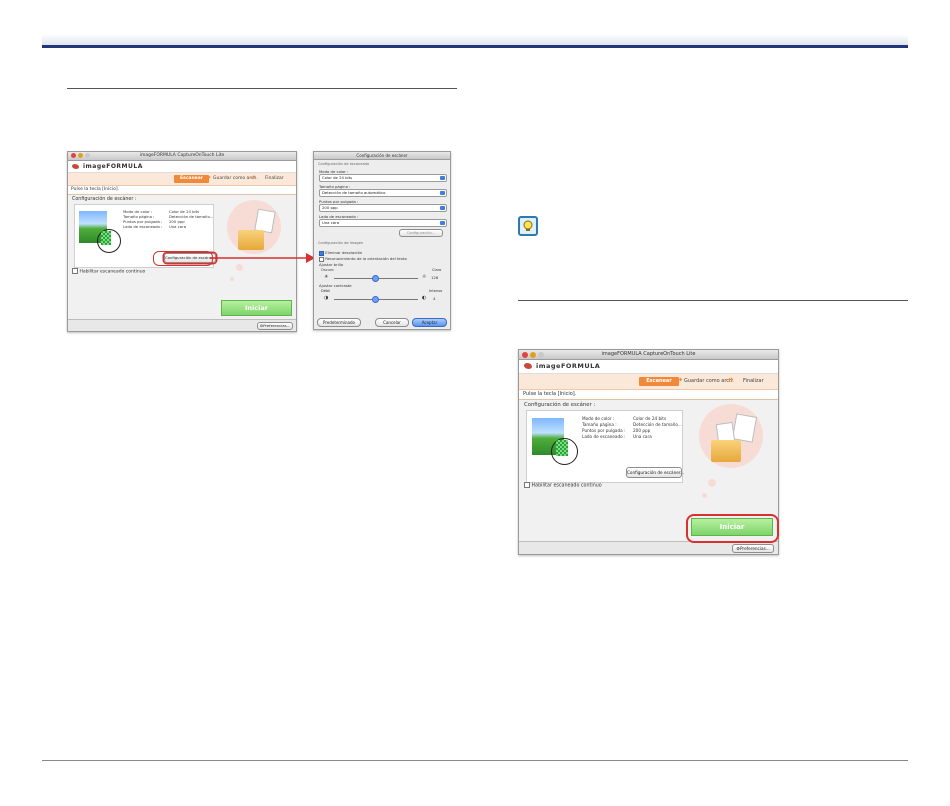  What do you see at coordinates (375, 278) in the screenshot?
I see `brightness-slider-thumb` at bounding box center [375, 278].